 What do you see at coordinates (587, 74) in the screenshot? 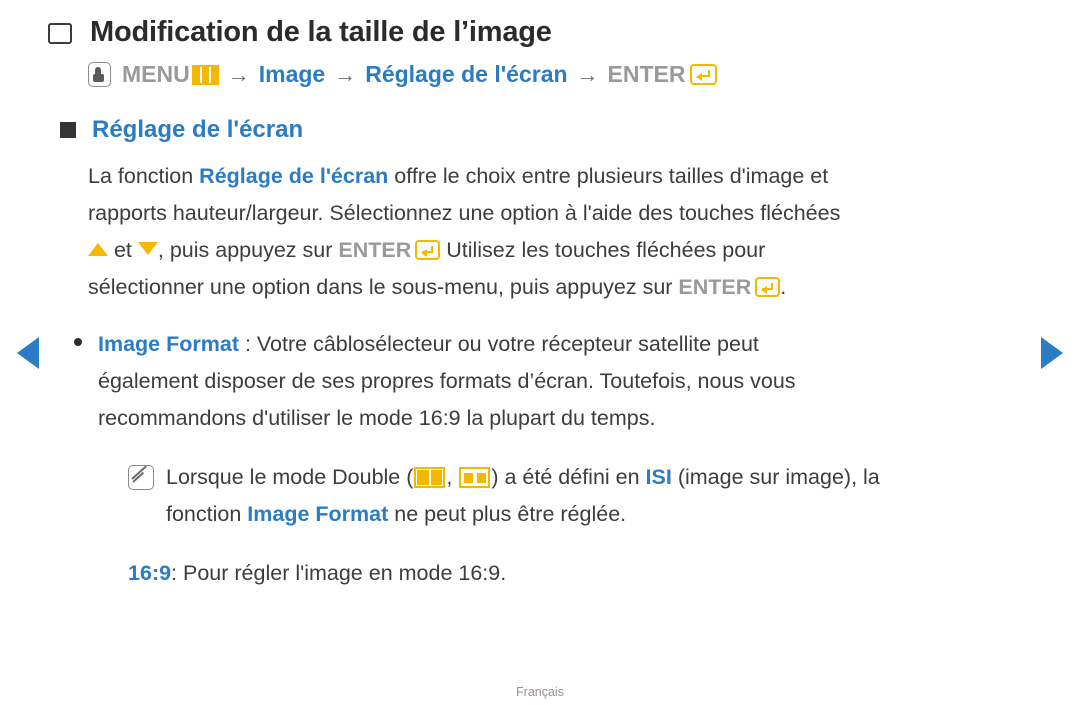
I see `menu-path-arrow-3: →` at bounding box center [587, 74].